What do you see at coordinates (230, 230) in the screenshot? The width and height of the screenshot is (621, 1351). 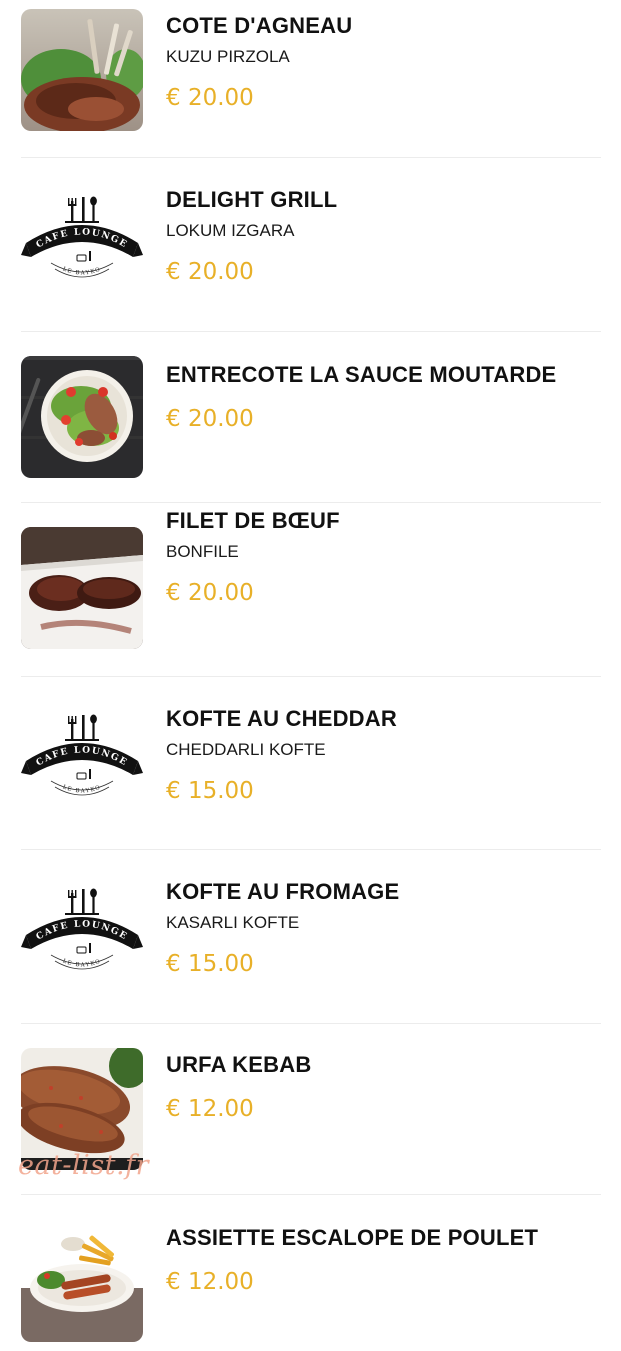 I see `item-subtitle: LOKUM IZGARA` at bounding box center [230, 230].